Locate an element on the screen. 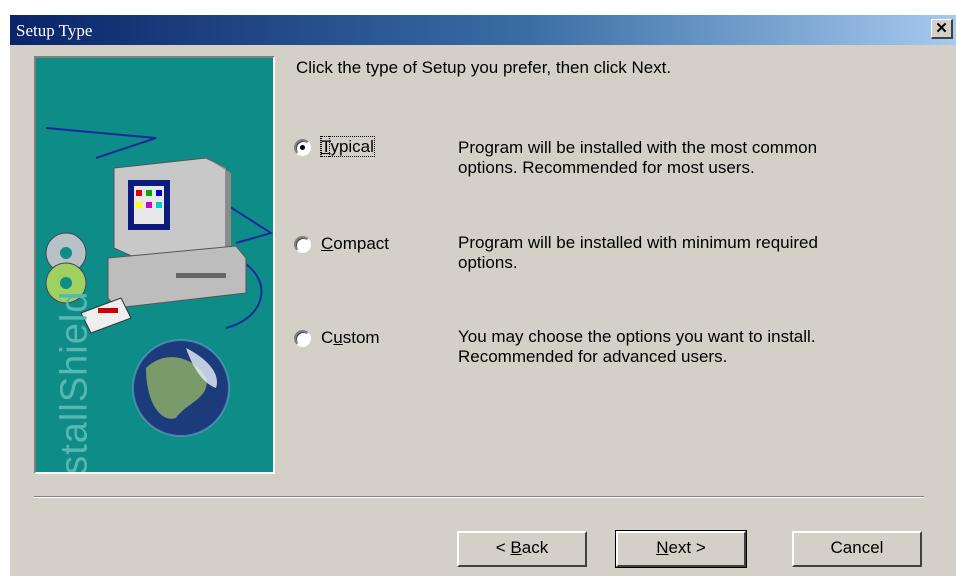 The height and width of the screenshot is (576, 956). installshield-brand-text: InstallShield is located at coordinates (74, 382).